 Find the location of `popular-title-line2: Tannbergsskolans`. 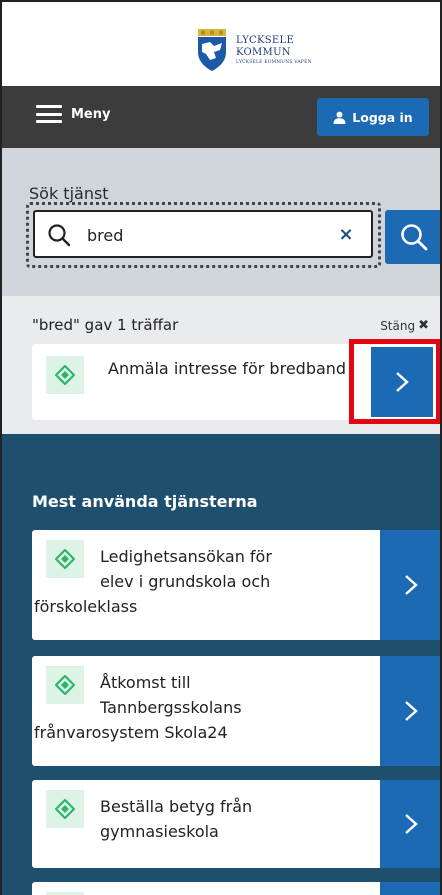

popular-title-line2: Tannbergsskolans is located at coordinates (171, 707).